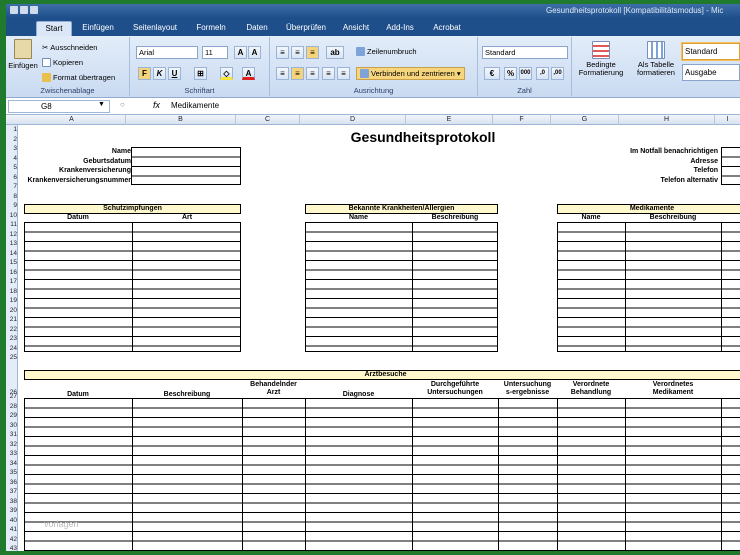 This screenshot has height=555, width=740. What do you see at coordinates (282, 73) in the screenshot?
I see `align-left-icon: ≡` at bounding box center [282, 73].